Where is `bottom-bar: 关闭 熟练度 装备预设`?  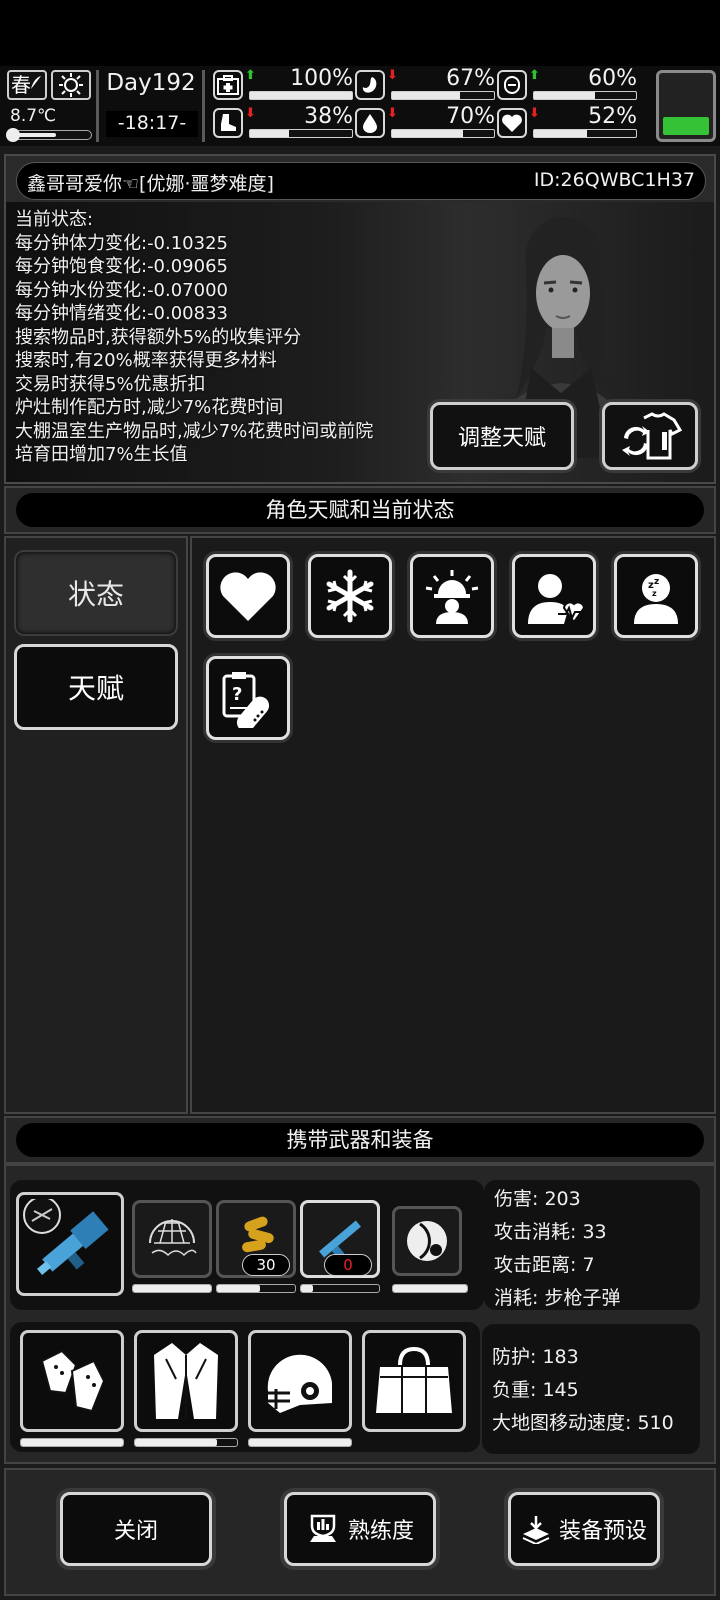
bottom-bar: 关闭 熟练度 装备预设 is located at coordinates (360, 1532).